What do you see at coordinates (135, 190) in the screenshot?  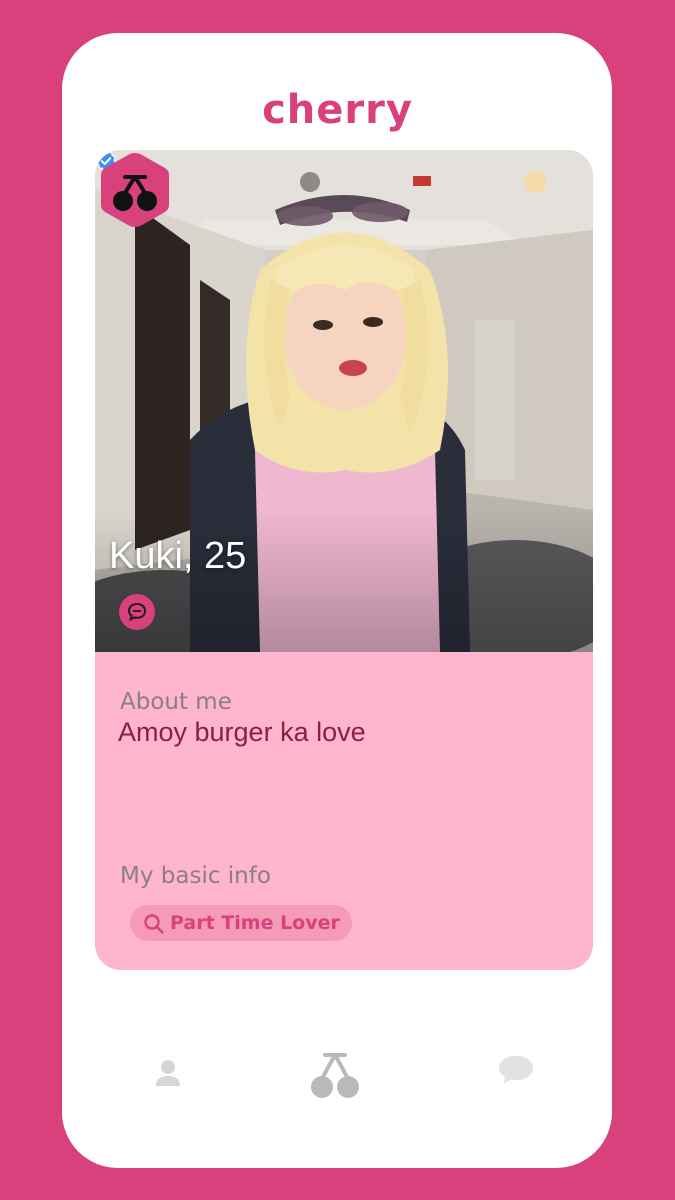 I see `cherry-like-button` at bounding box center [135, 190].